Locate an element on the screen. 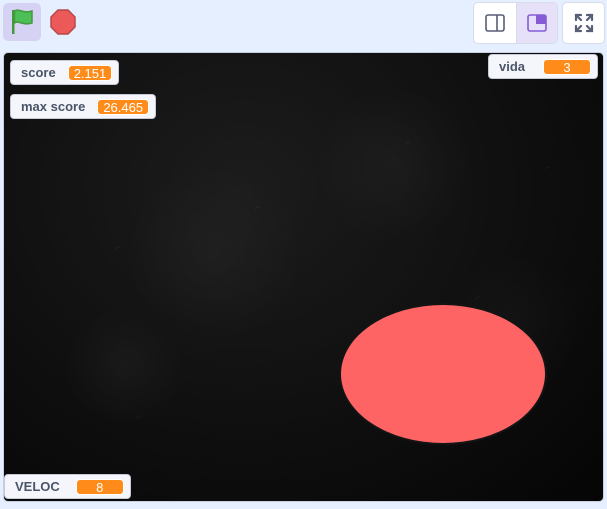 This screenshot has height=509, width=607. green-flag-icon is located at coordinates (22, 21).